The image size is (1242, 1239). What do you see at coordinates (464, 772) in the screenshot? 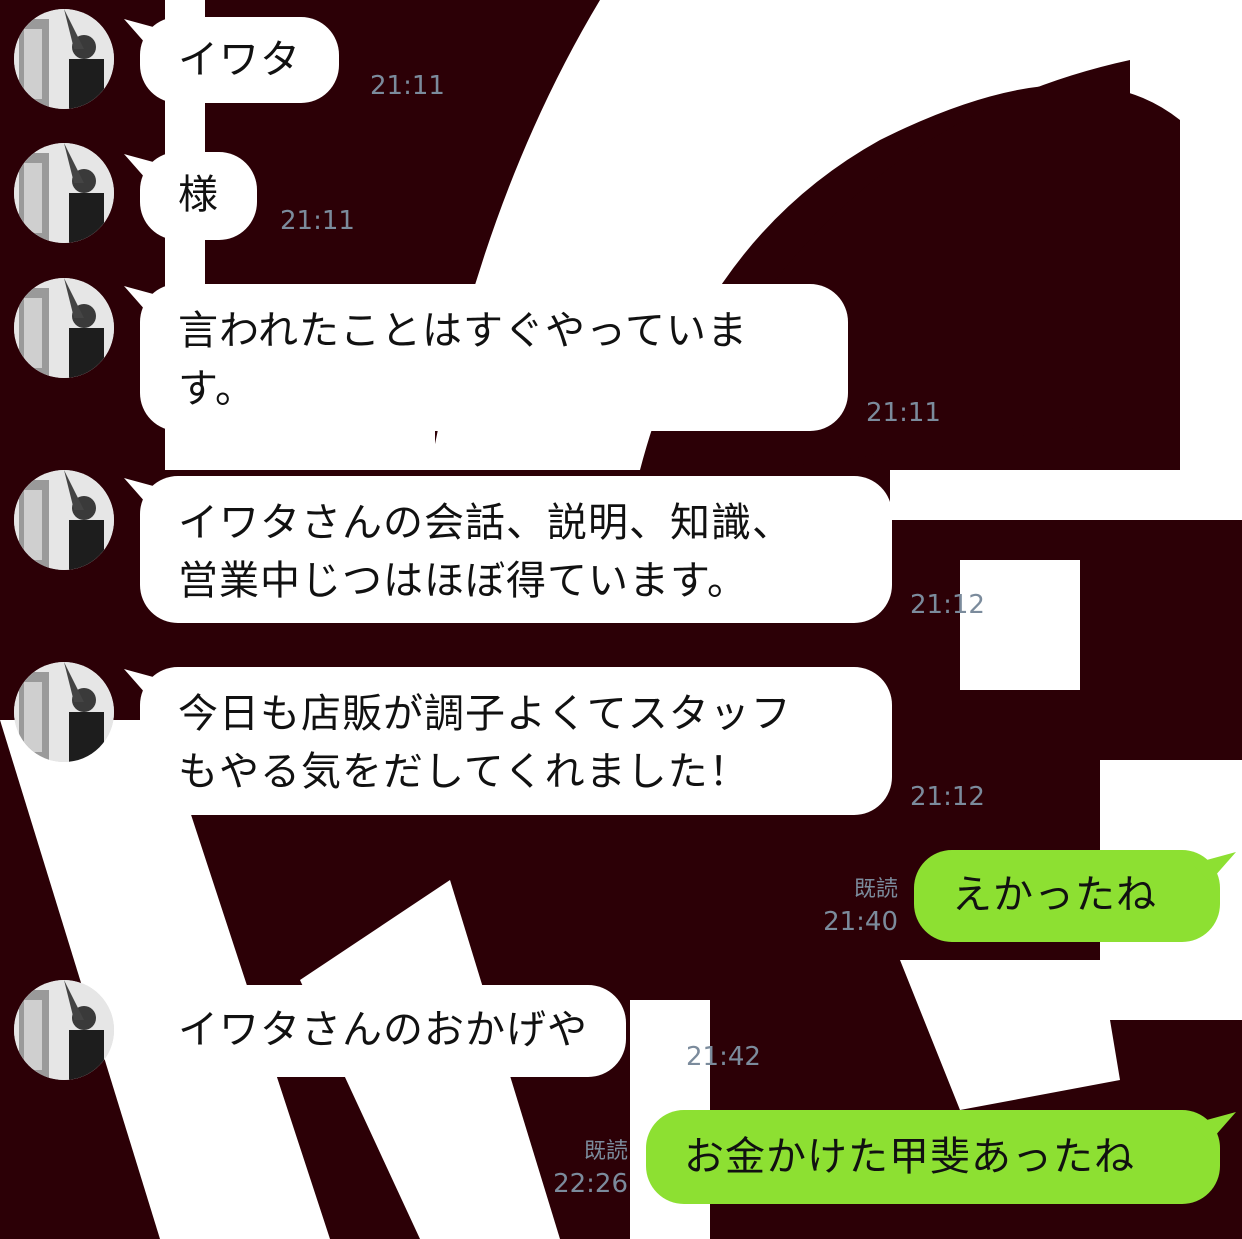
I see `message-text-line-2: もやる気をだしてくれました！` at bounding box center [464, 772].